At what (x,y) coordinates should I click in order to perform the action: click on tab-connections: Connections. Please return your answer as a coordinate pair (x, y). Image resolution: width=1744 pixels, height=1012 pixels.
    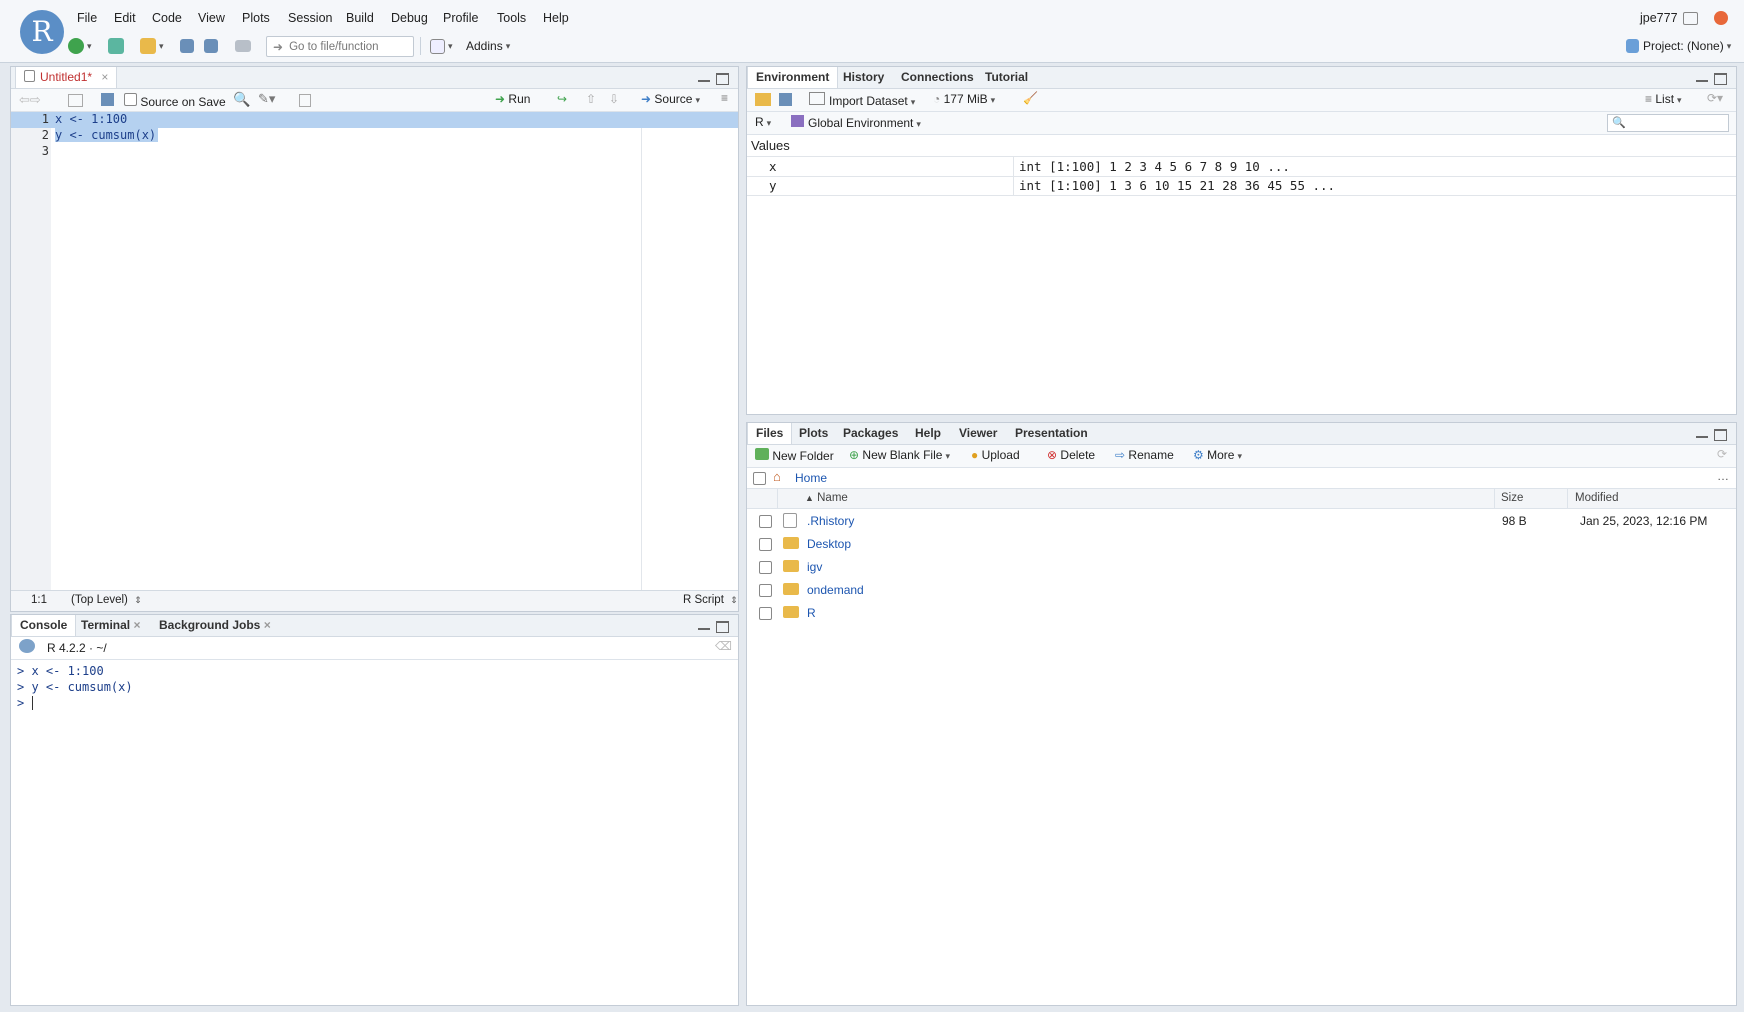
    Looking at the image, I should click on (937, 77).